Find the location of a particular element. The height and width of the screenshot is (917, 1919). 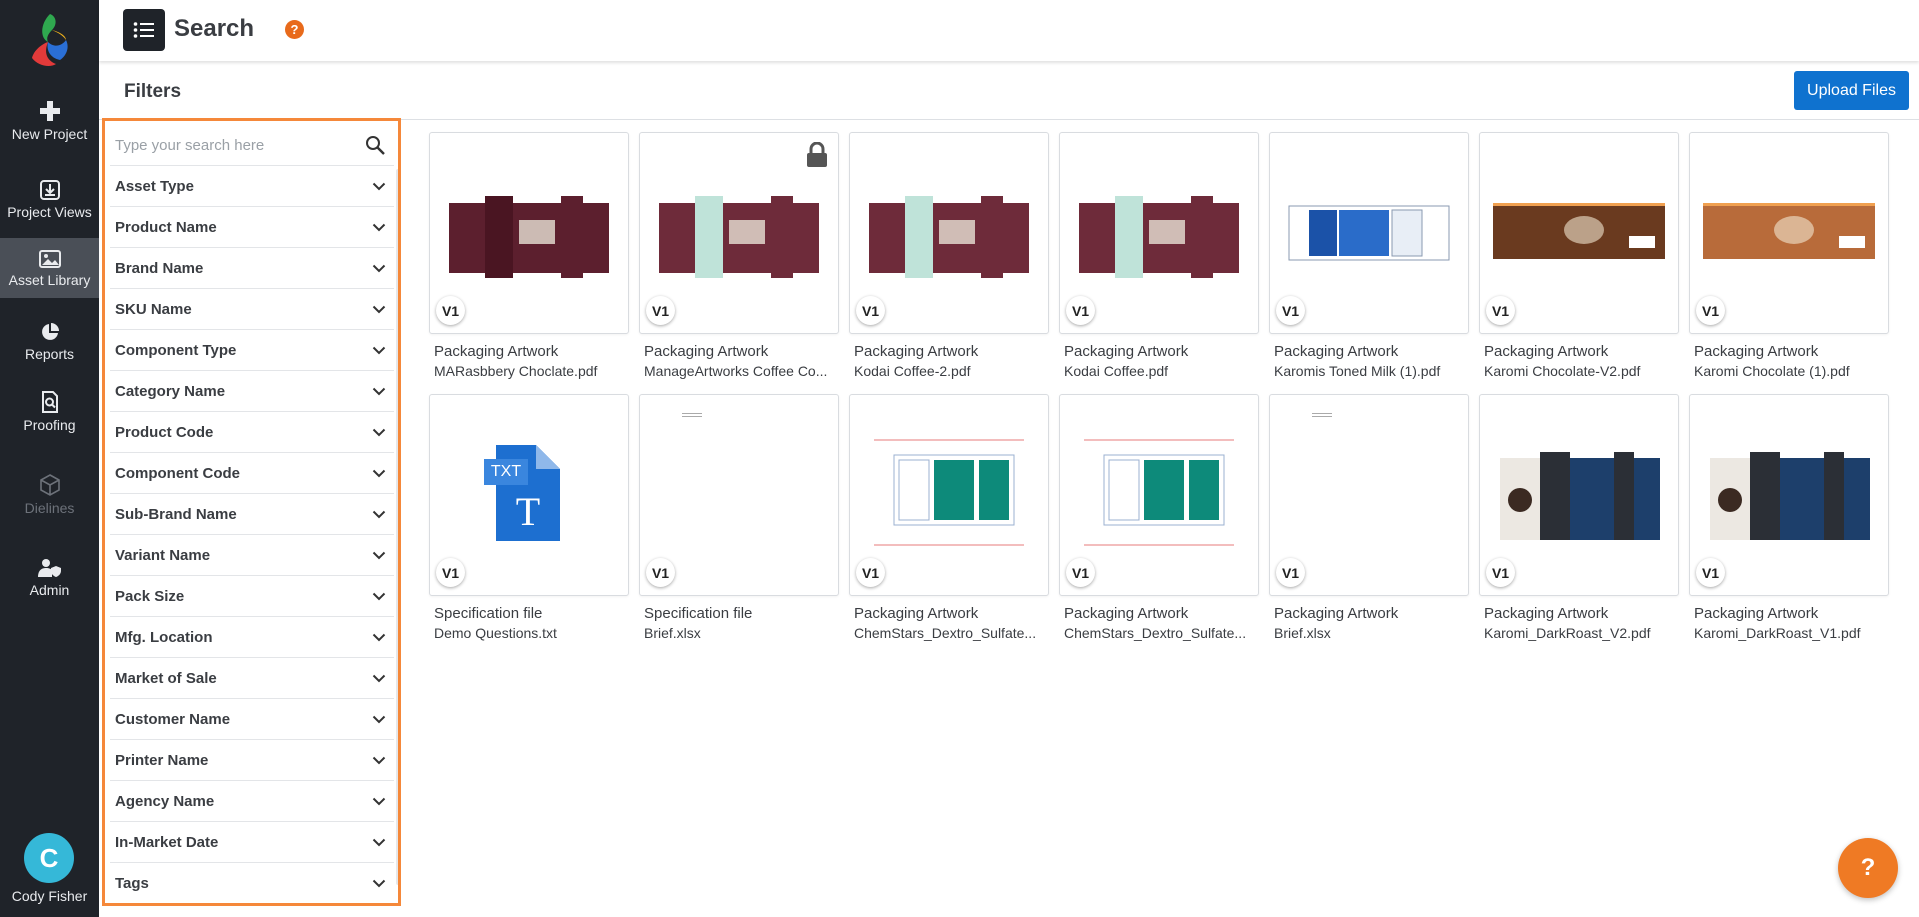

filter-row: Market of Sale is located at coordinates (252, 678).